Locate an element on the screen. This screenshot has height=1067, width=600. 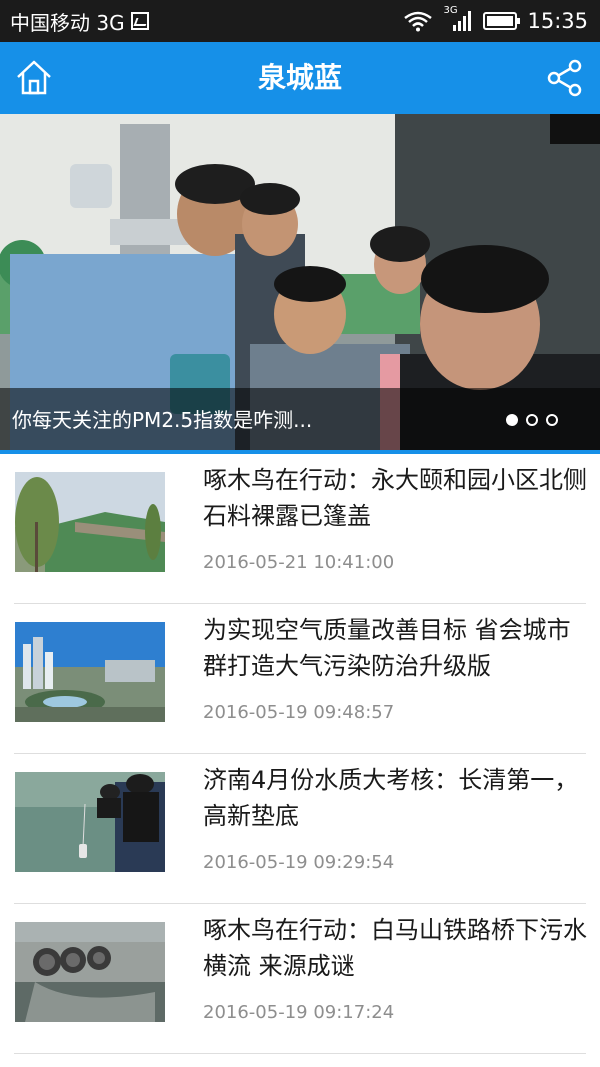
clock: 15:35 is located at coordinates (557, 21).